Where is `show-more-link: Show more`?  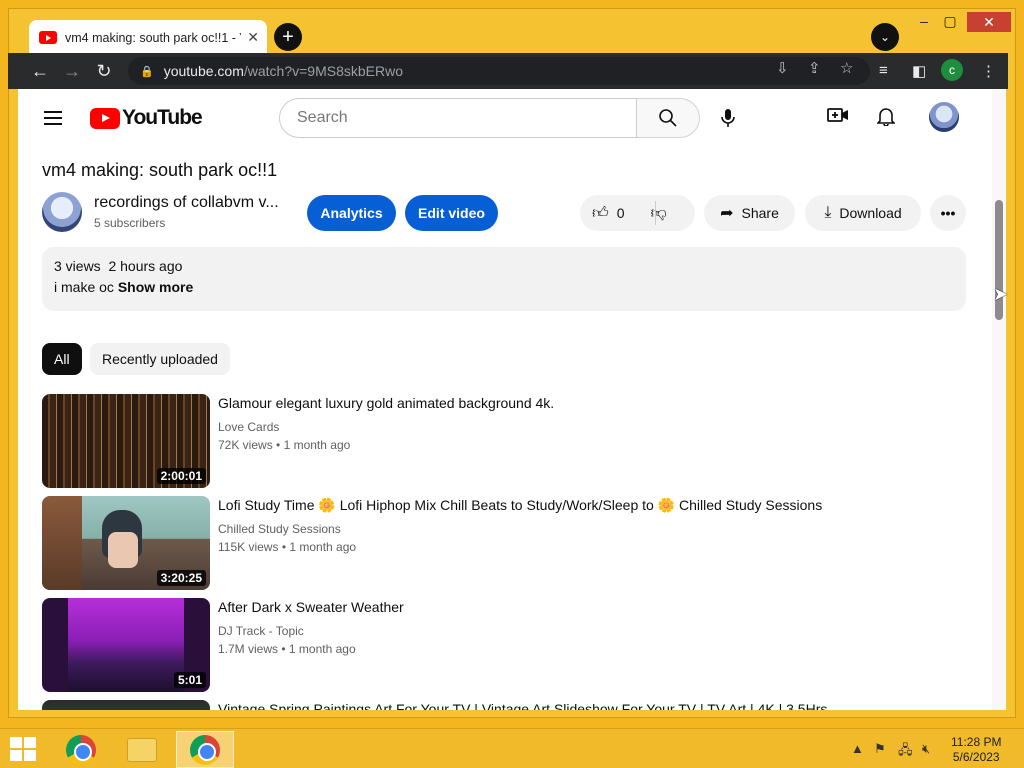
show-more-link: Show more is located at coordinates (155, 287).